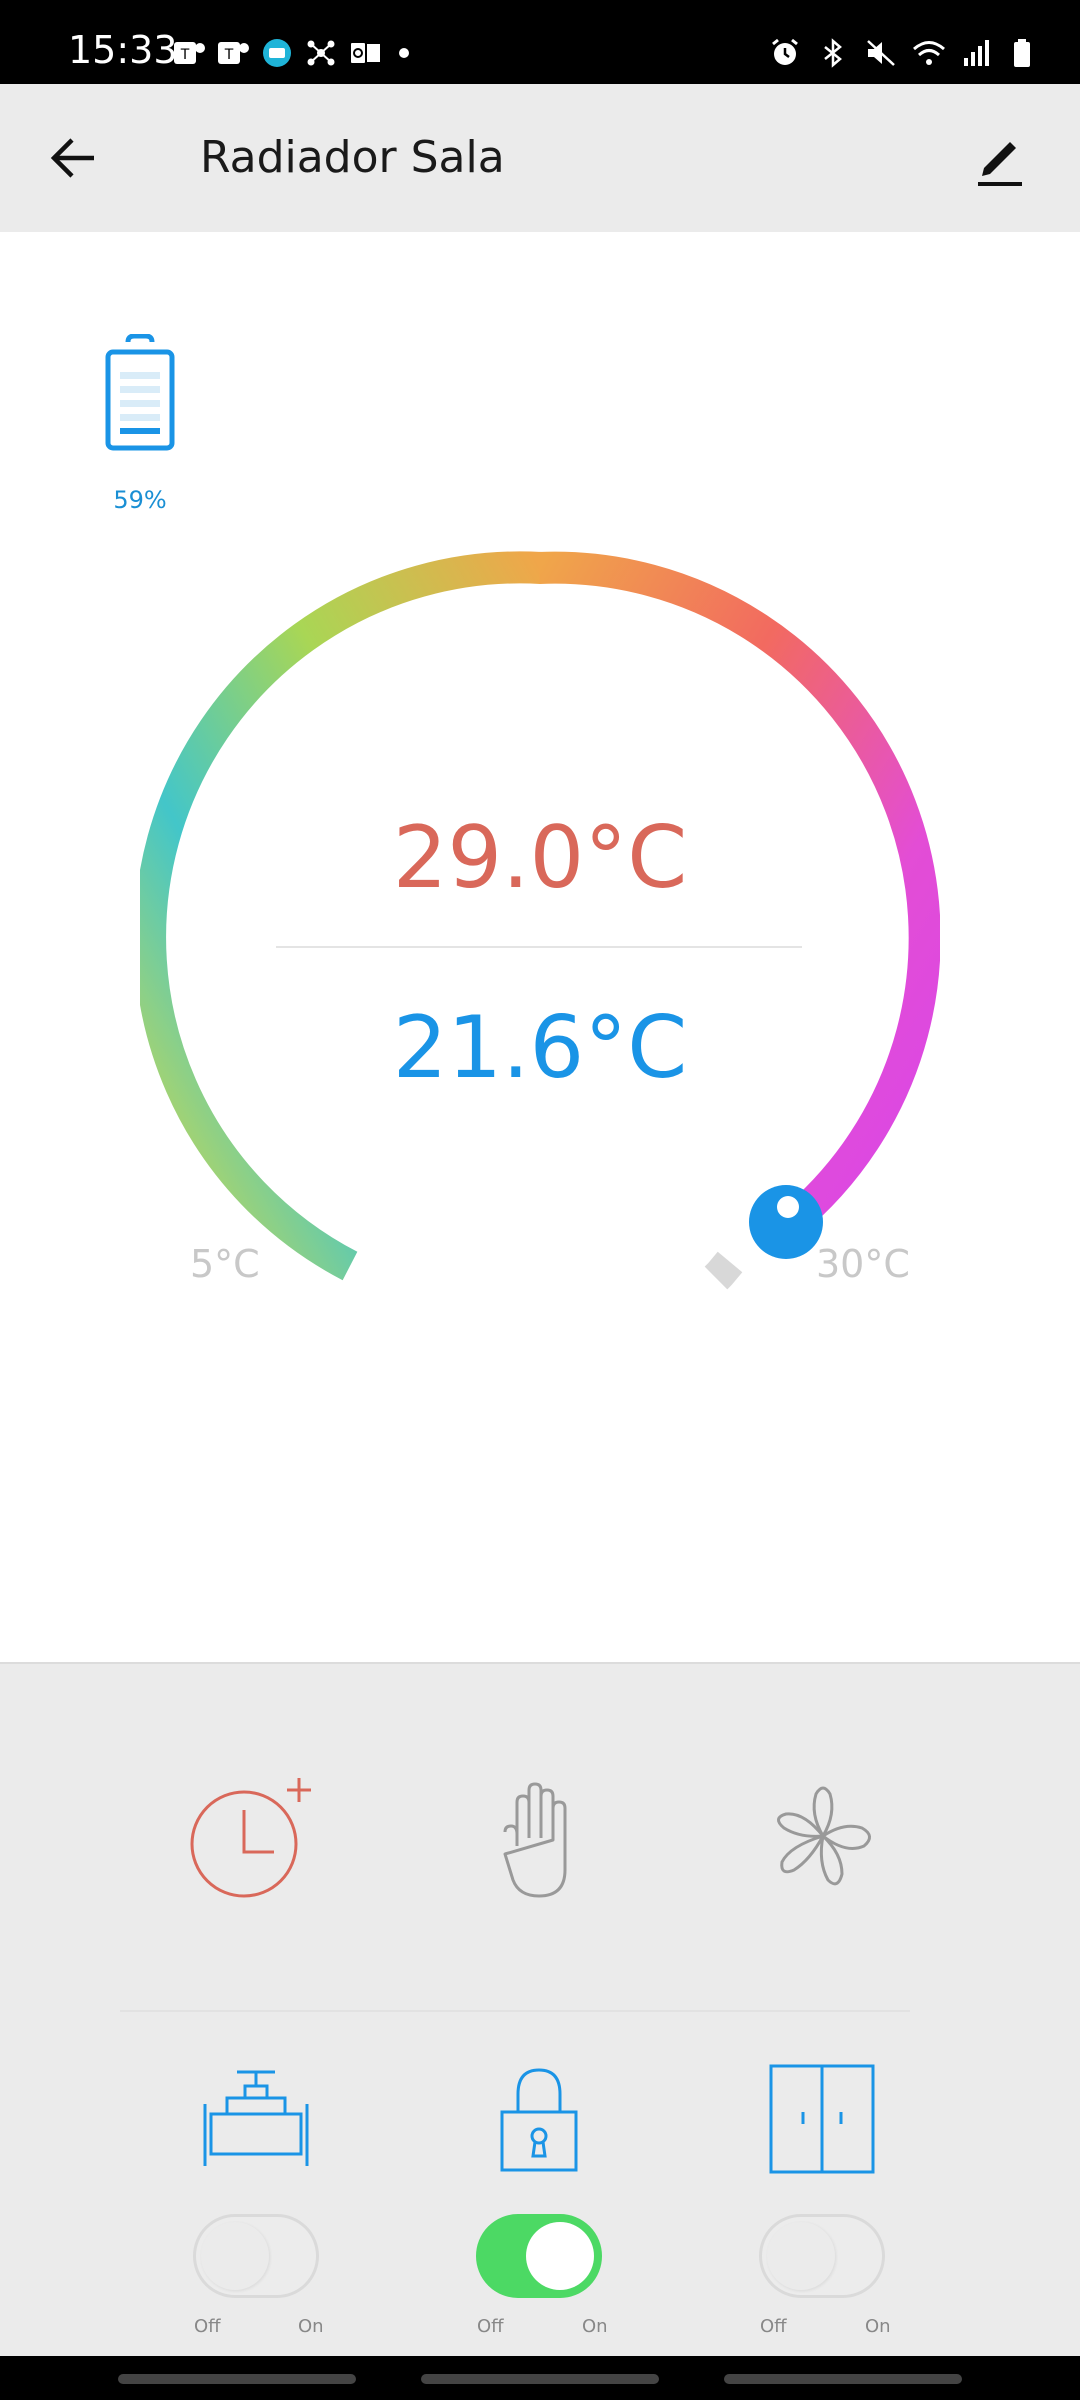  I want to click on window-off-label: Off, so click(773, 2326).